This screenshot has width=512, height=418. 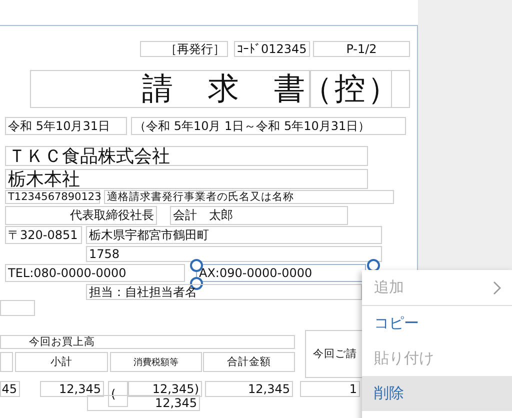 What do you see at coordinates (437, 393) in the screenshot?
I see `menu-item: 削除` at bounding box center [437, 393].